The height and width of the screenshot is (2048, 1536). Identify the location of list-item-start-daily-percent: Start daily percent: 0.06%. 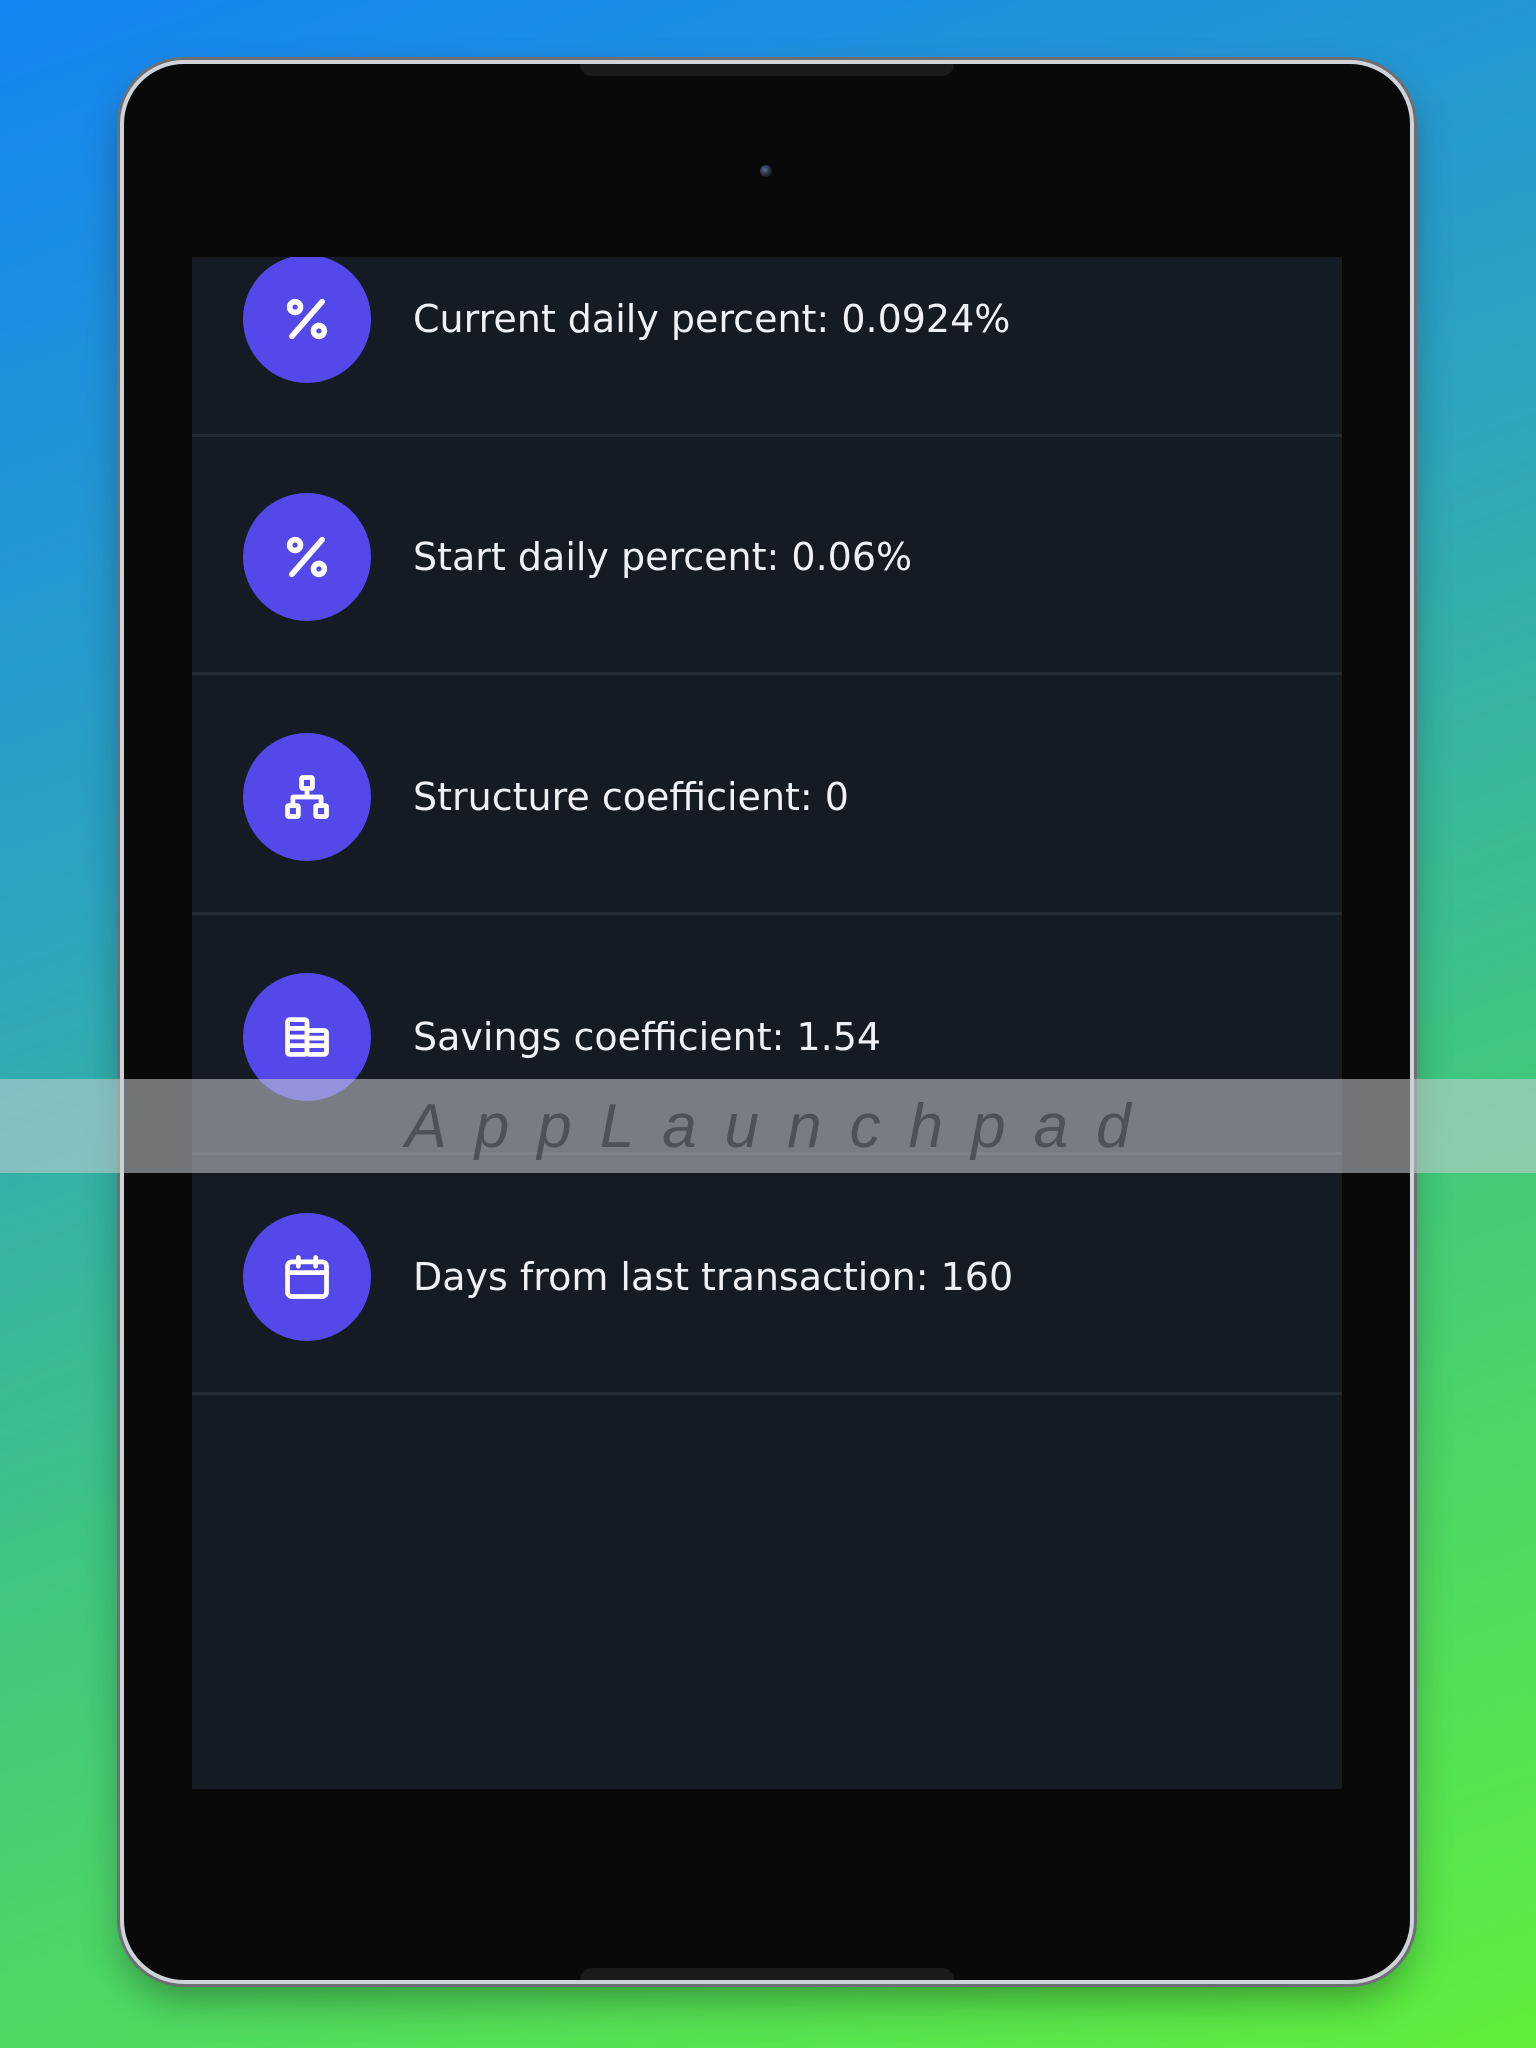
(767, 556).